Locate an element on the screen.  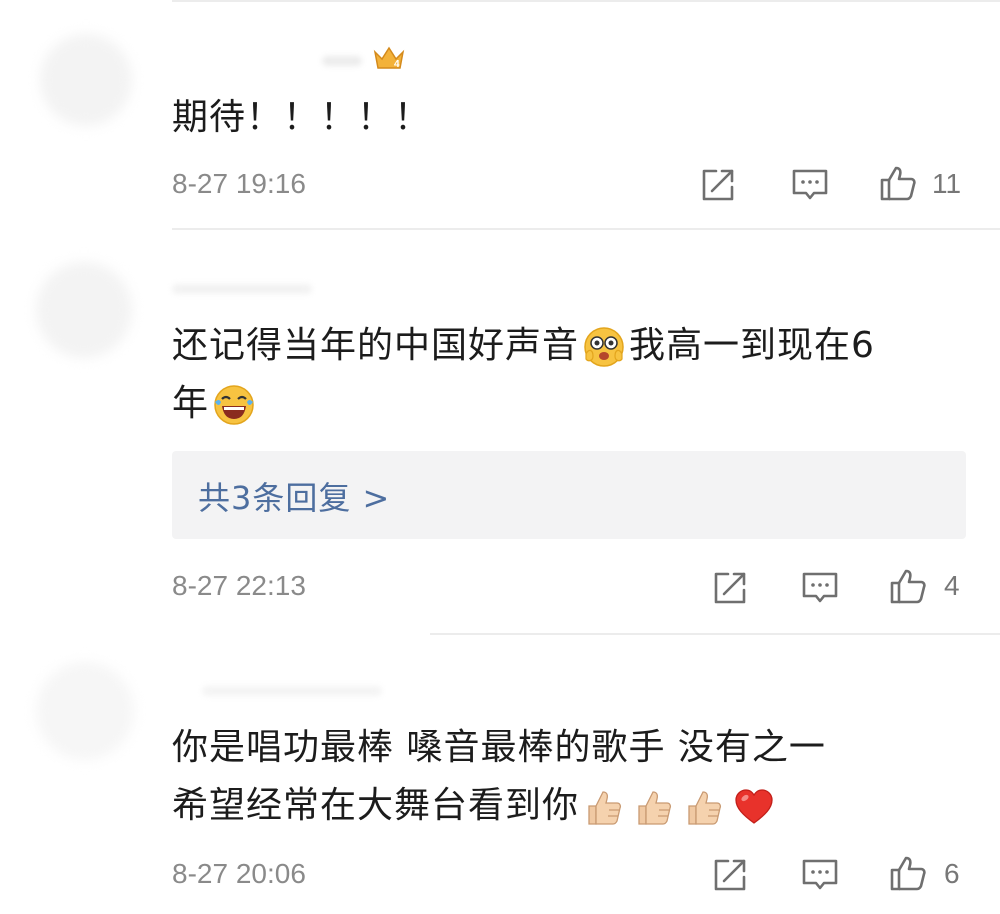
username: 4 is located at coordinates (297, 60).